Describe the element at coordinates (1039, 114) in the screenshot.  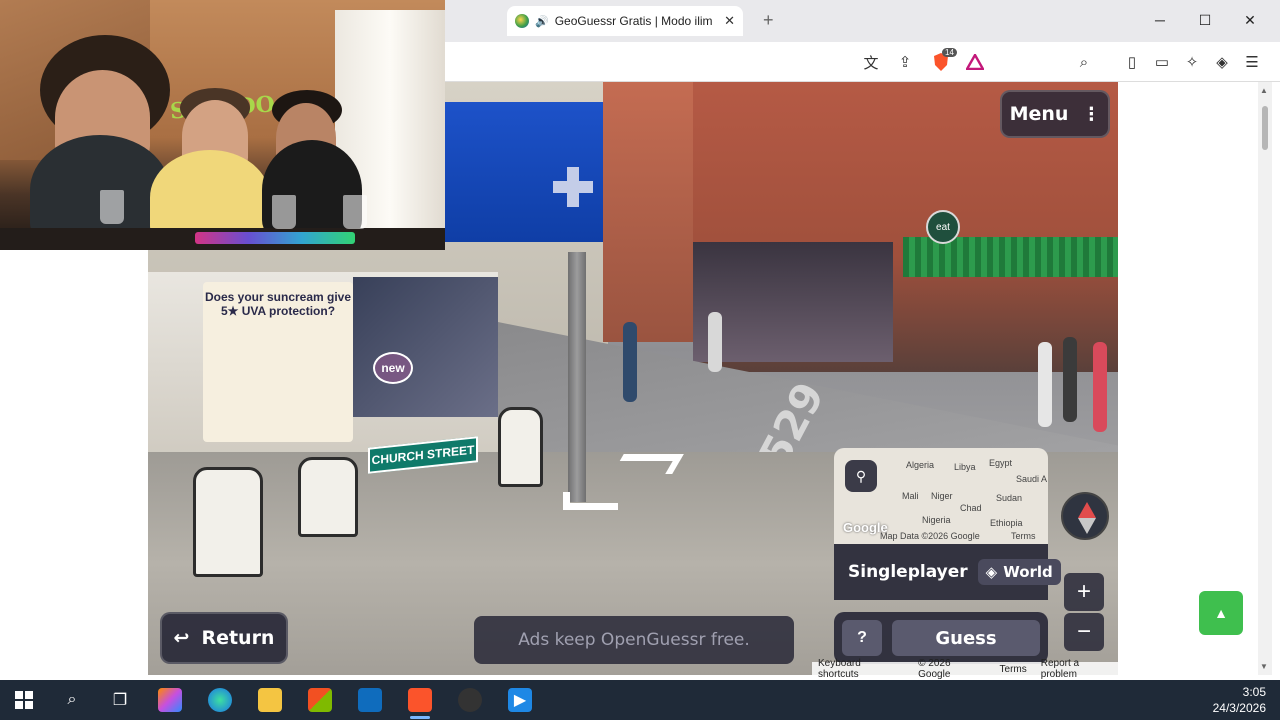
I see `menu-label: Menu` at that location.